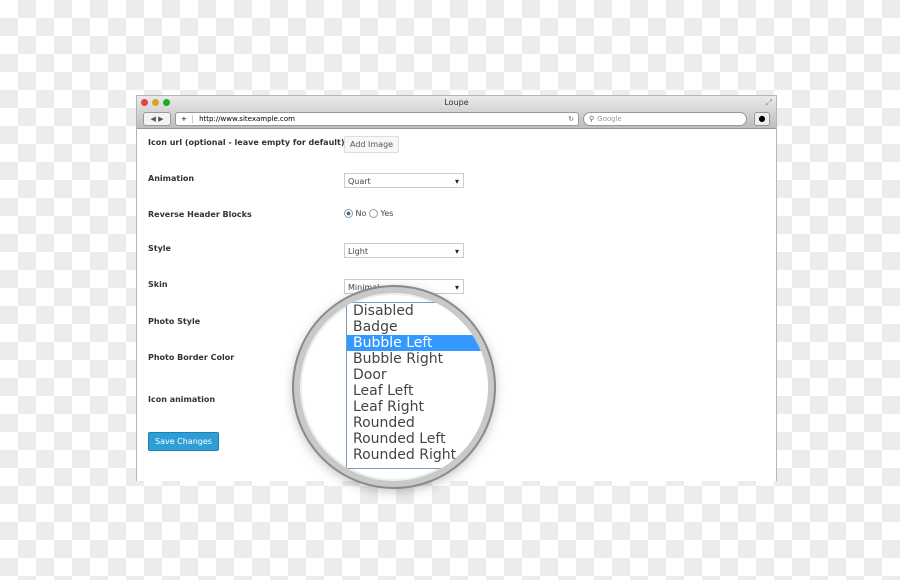  I want to click on title-bar: Loupe ⤢, so click(456, 102).